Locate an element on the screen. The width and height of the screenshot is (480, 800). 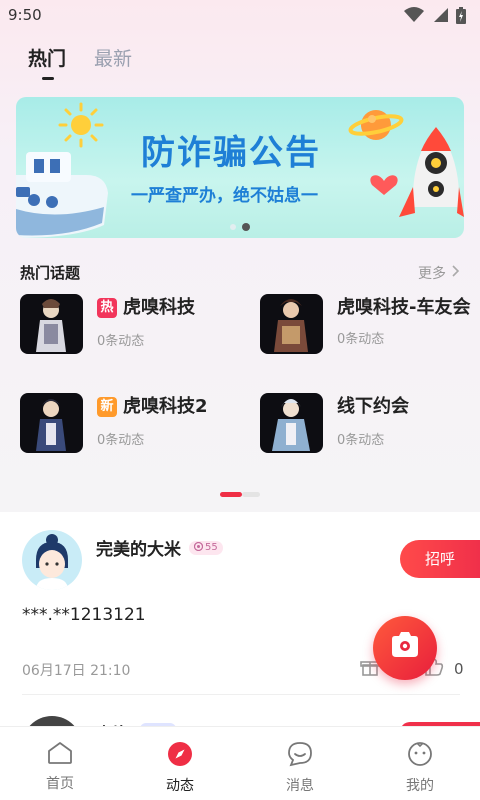
banner-subtitle: 一严查严办，绝不姑息一 is located at coordinates (224, 196).